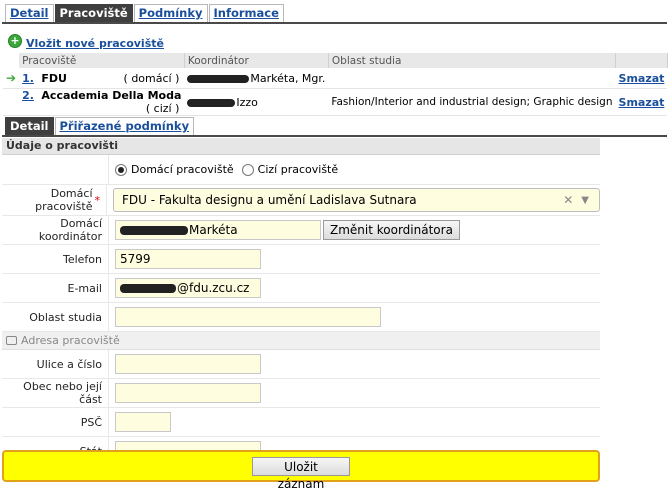  What do you see at coordinates (162, 108) in the screenshot?
I see `workplace-type: ( cizí )` at bounding box center [162, 108].